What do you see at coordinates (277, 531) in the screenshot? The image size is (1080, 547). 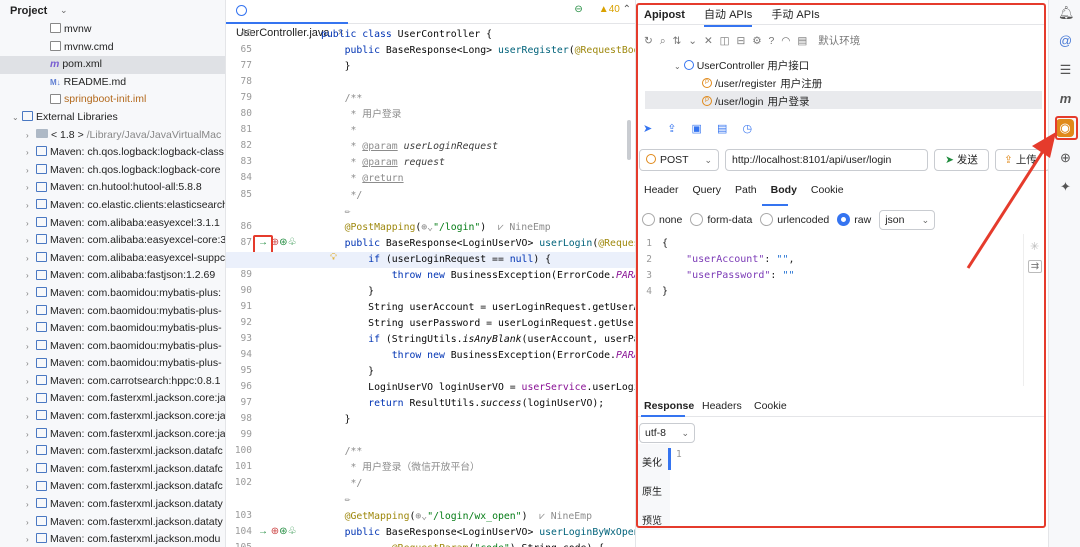 I see `gutter-icons-wx: → ⊕⊛♧` at bounding box center [277, 531].